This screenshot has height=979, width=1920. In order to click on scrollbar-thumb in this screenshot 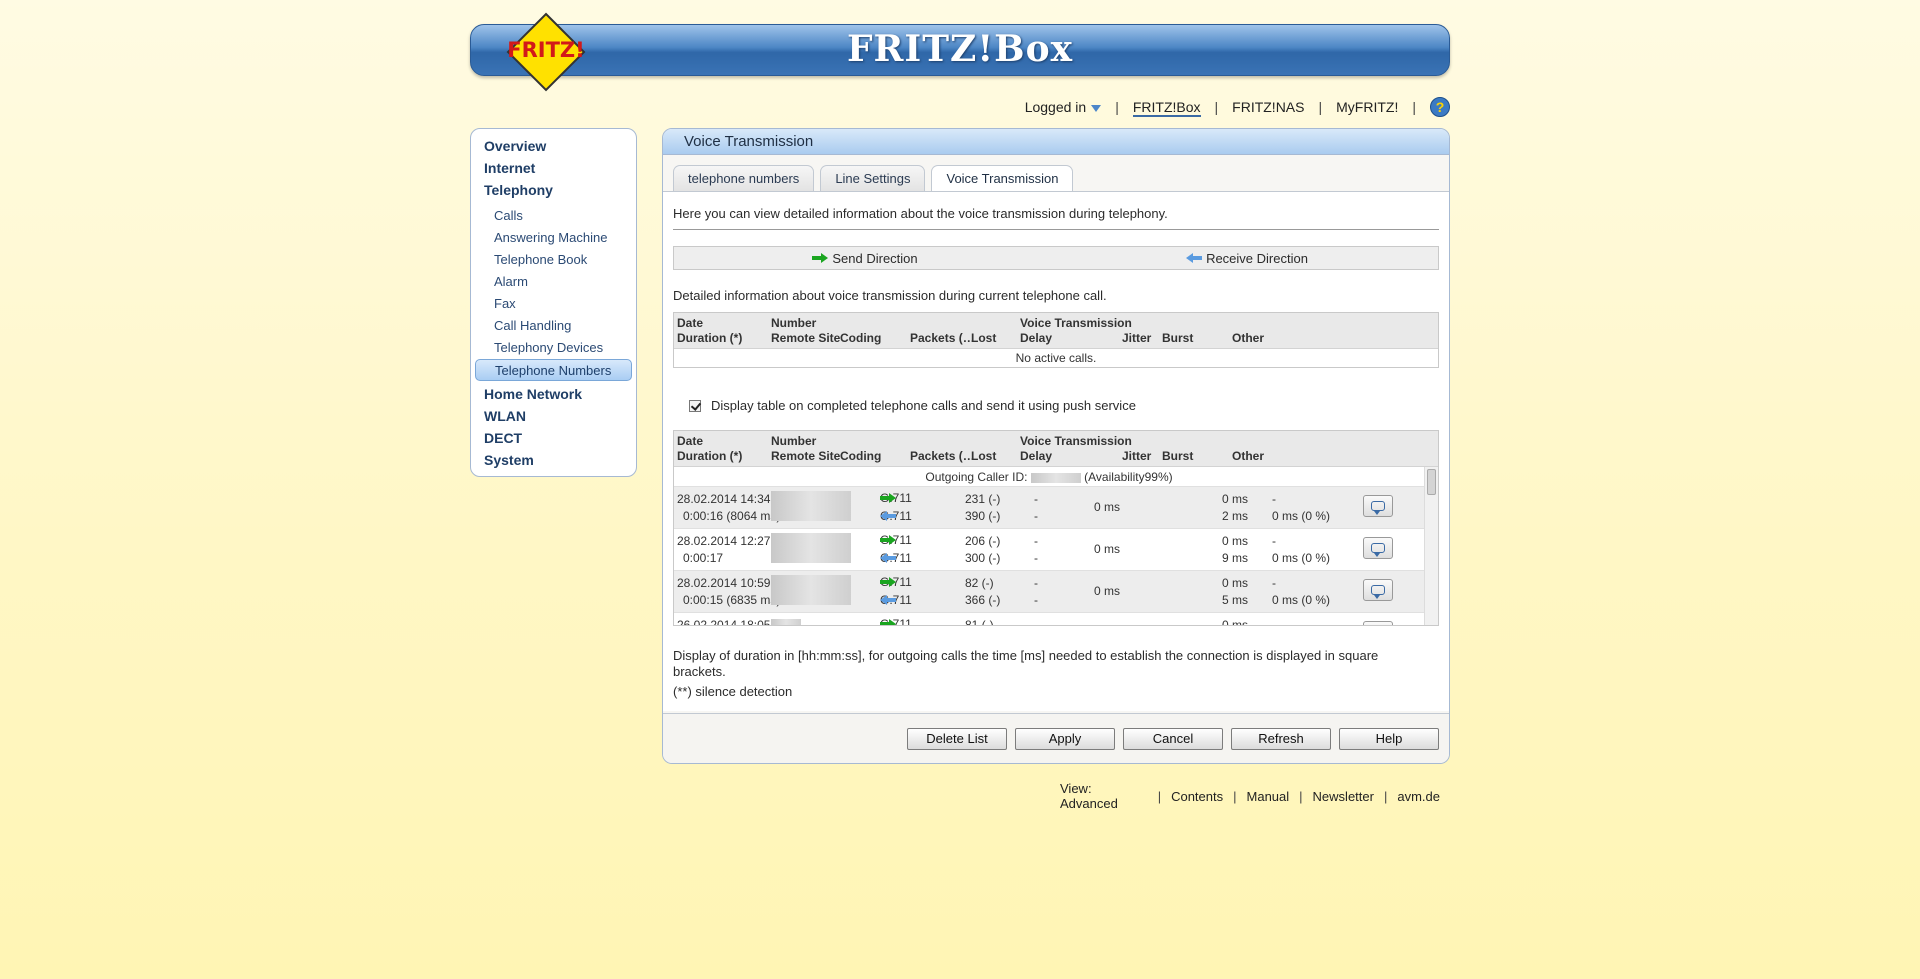, I will do `click(1431, 482)`.